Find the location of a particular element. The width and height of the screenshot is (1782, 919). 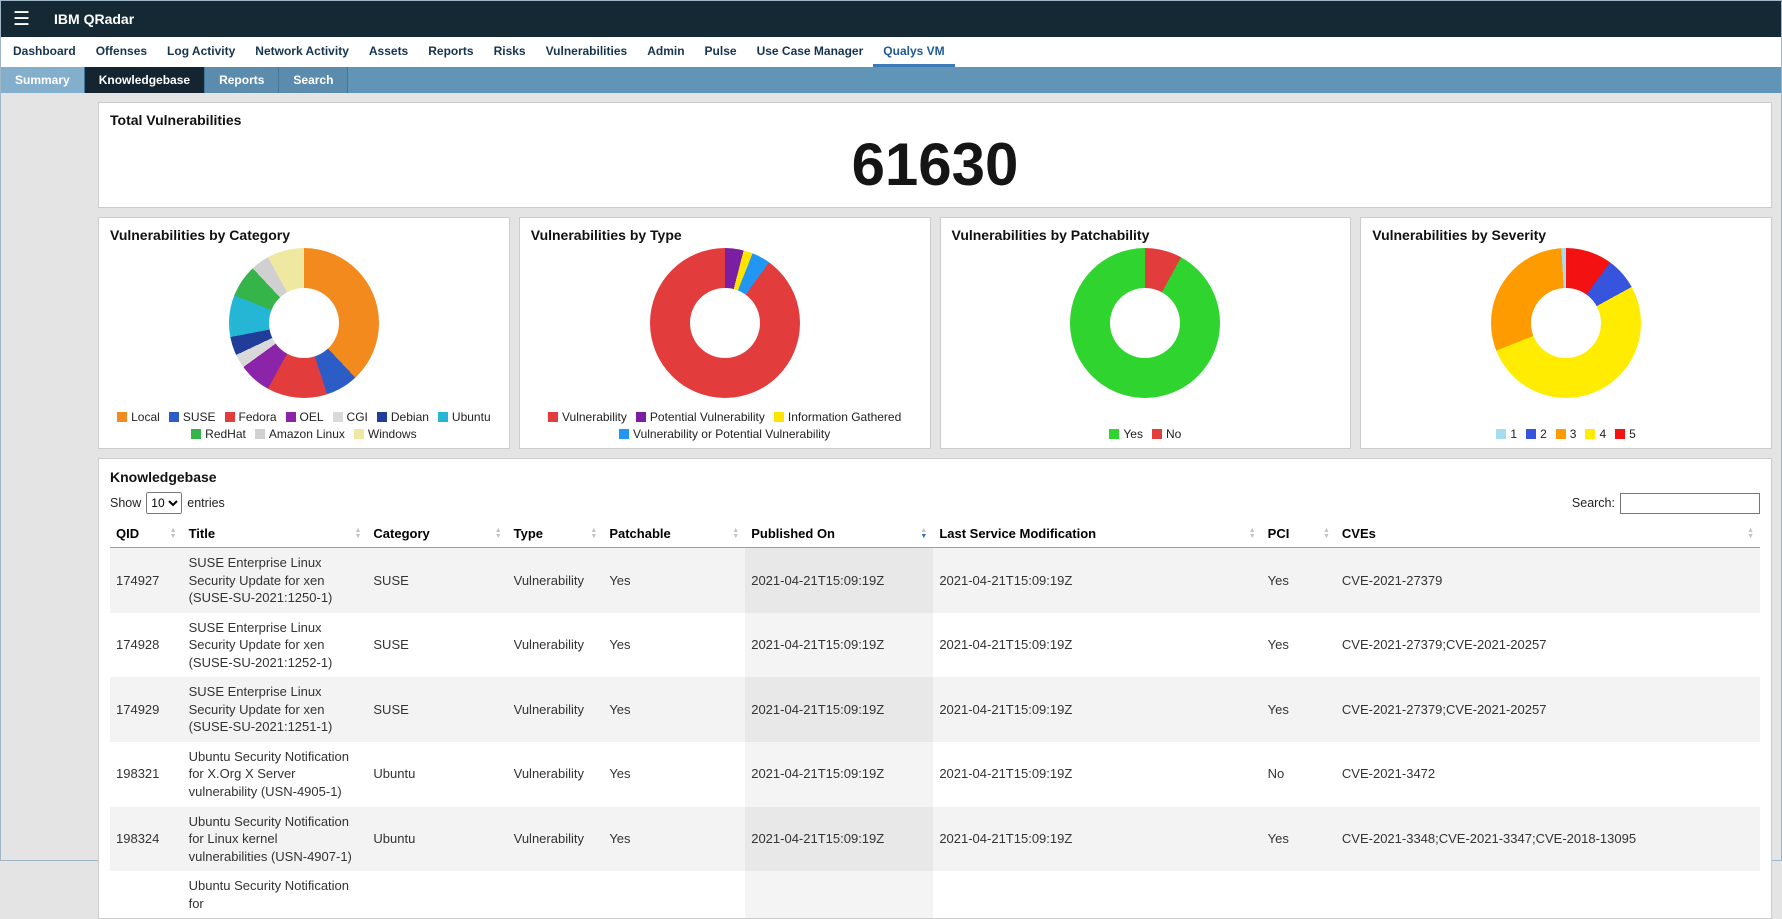

cell-category: SUSE is located at coordinates (391, 580).